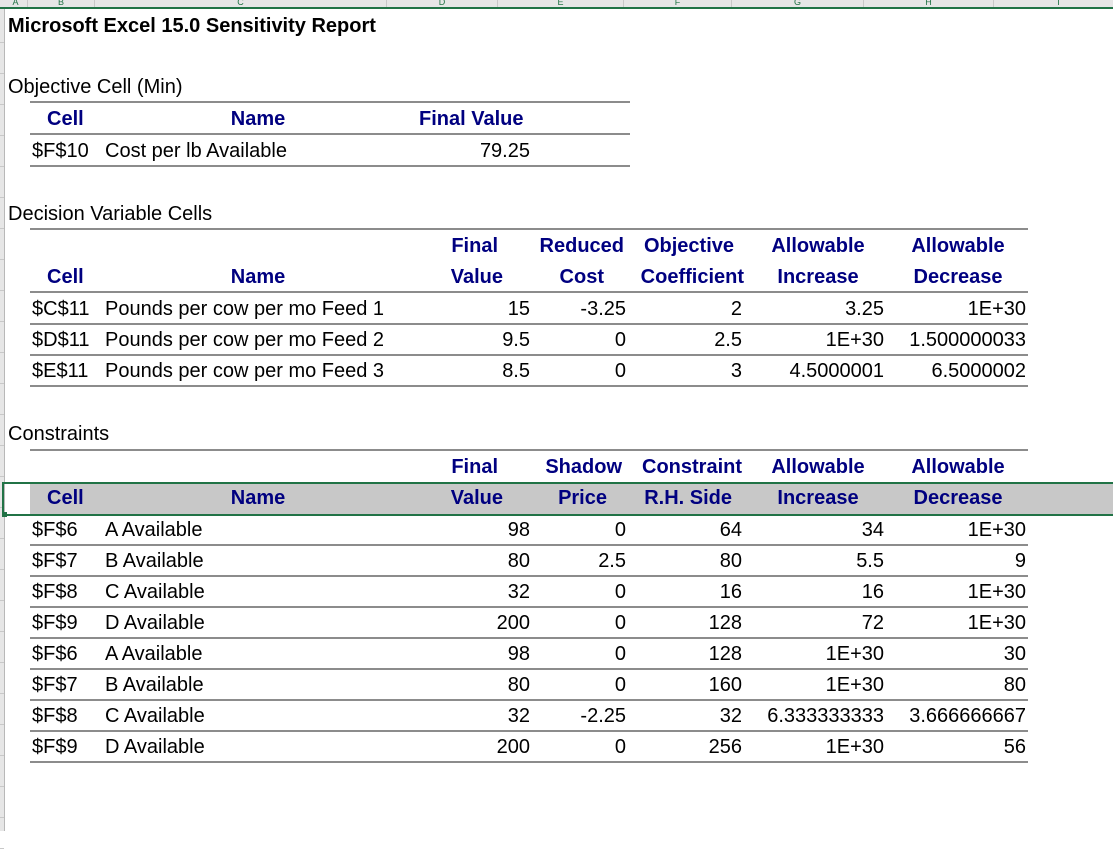  I want to click on column-header-f: F, so click(678, 3).